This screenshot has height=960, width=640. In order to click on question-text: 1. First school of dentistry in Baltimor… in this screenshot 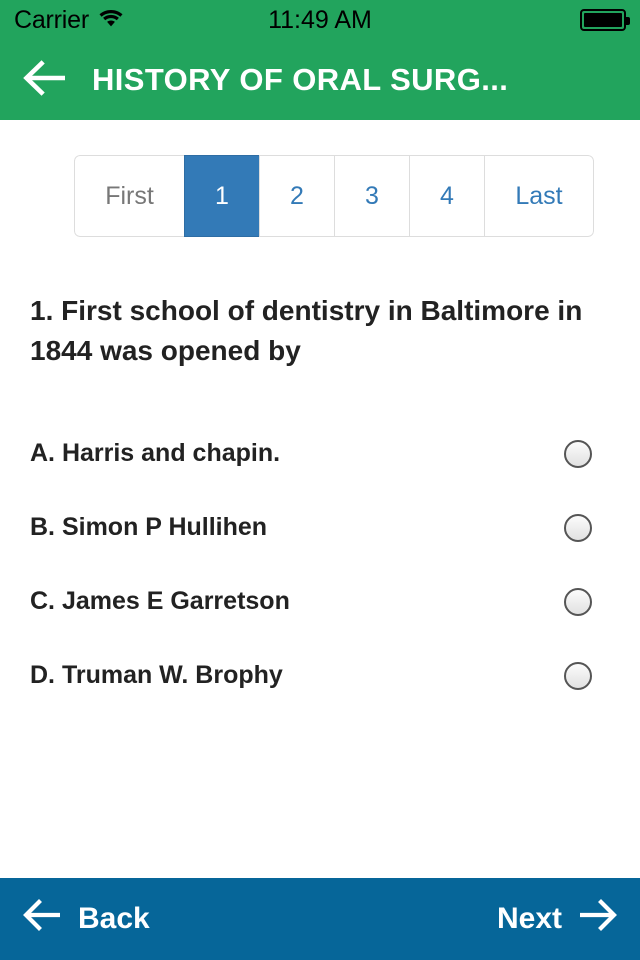, I will do `click(306, 330)`.